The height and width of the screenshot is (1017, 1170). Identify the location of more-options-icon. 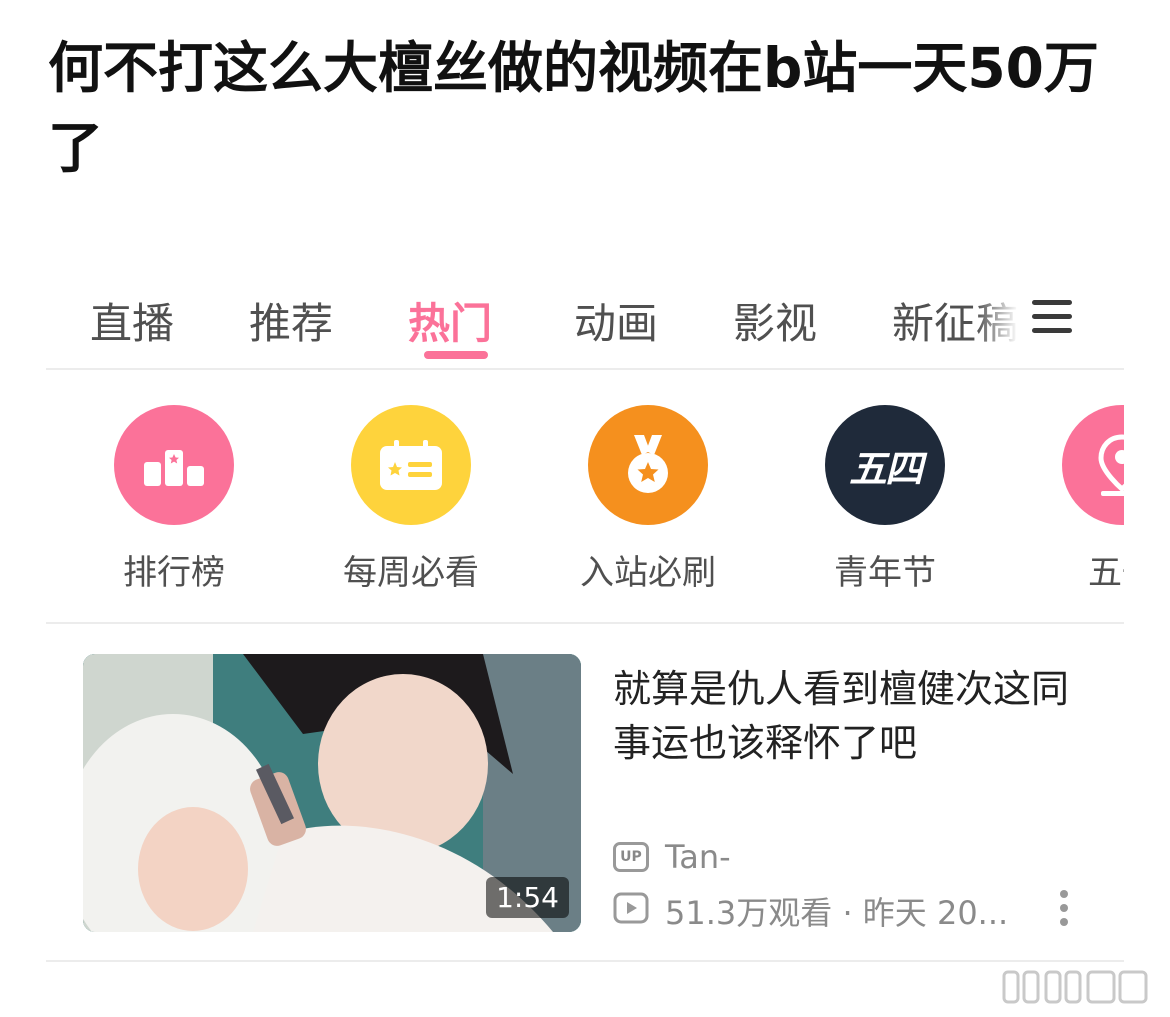
(1064, 908).